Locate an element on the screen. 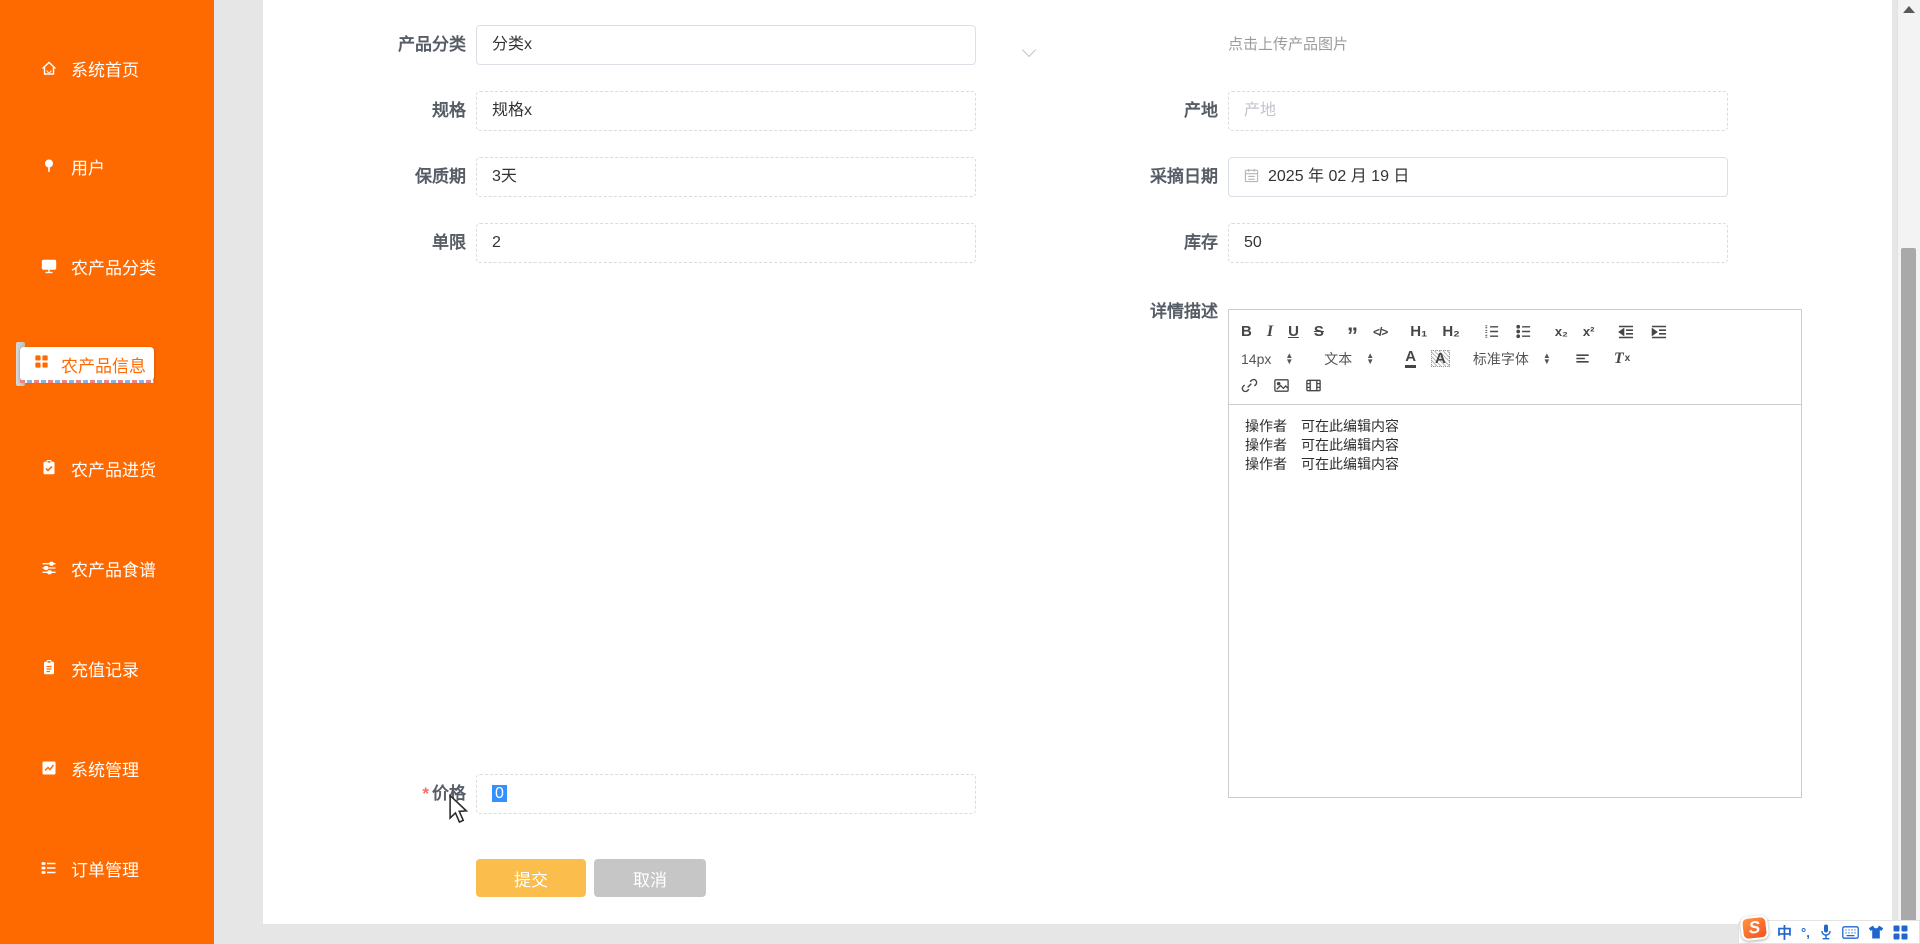 This screenshot has width=1920, height=944. order-list-icon is located at coordinates (49, 868).